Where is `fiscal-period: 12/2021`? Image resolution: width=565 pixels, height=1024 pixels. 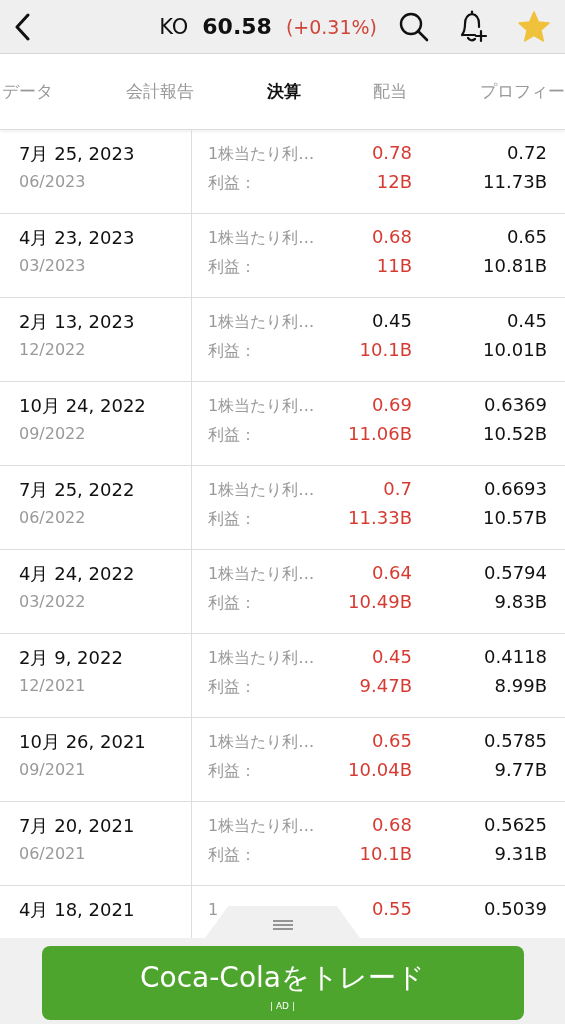 fiscal-period: 12/2021 is located at coordinates (53, 685).